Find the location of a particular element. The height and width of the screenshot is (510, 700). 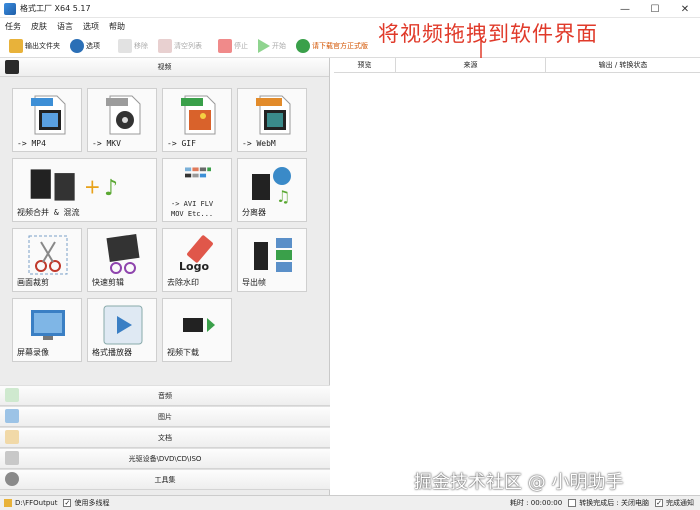

notify-checkbox: ✓ 完成通知 is located at coordinates (674, 503).